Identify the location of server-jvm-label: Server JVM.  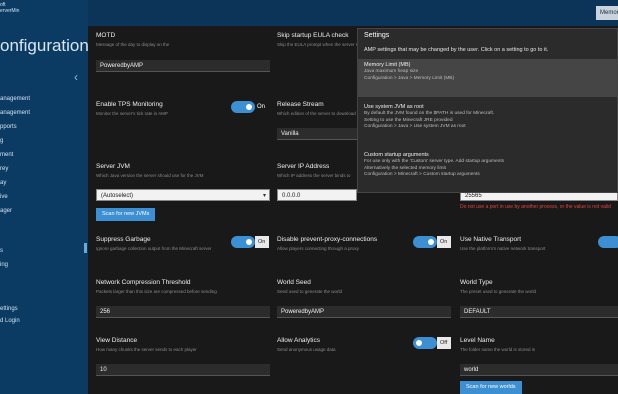
(113, 166).